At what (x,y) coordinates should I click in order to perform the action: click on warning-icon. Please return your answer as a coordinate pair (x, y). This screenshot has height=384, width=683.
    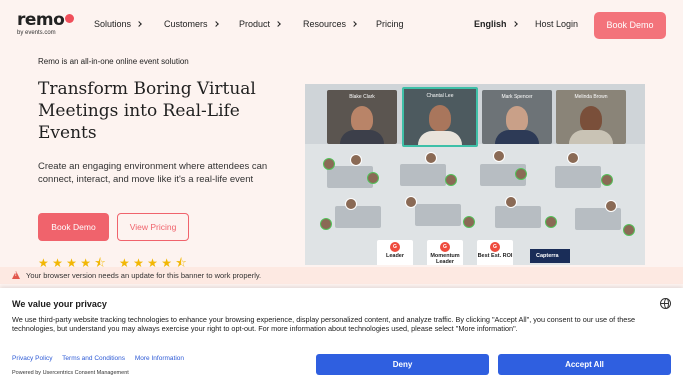
    Looking at the image, I should click on (16, 275).